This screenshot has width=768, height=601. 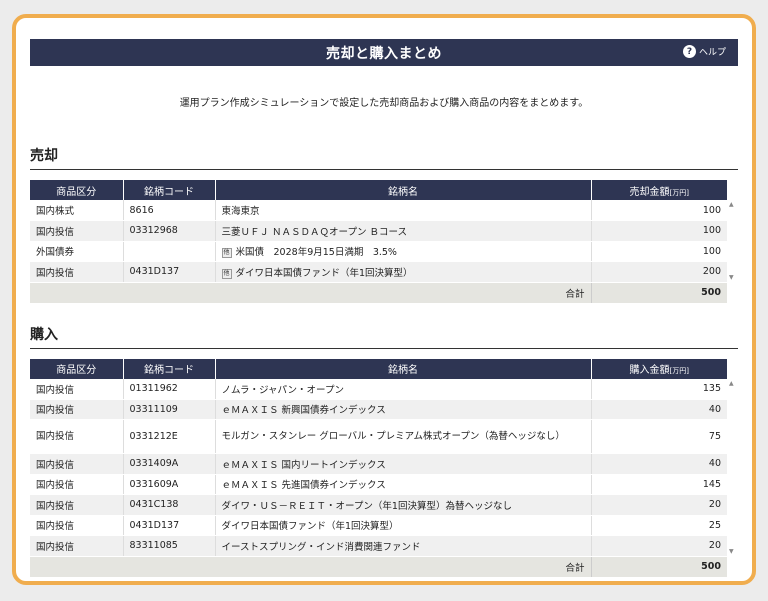 I want to click on code-cell: 01311962, so click(x=169, y=389).